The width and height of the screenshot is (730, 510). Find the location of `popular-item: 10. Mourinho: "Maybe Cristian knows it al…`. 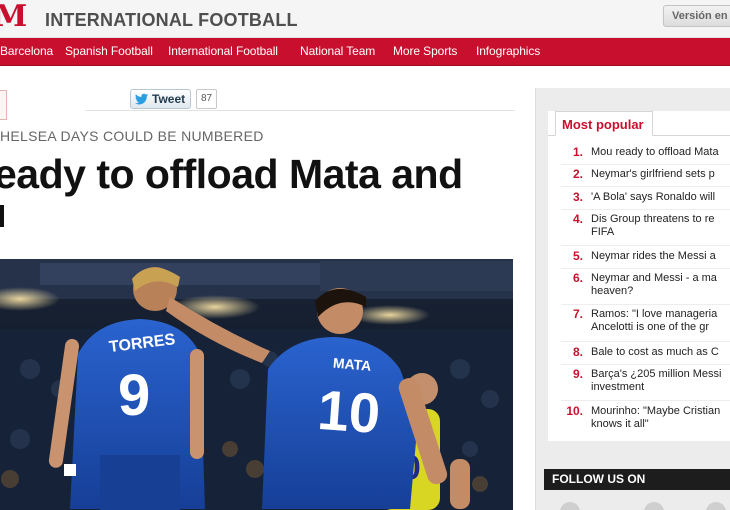

popular-item: 10. Mourinho: "Maybe Cristian knows it al… is located at coordinates (645, 419).